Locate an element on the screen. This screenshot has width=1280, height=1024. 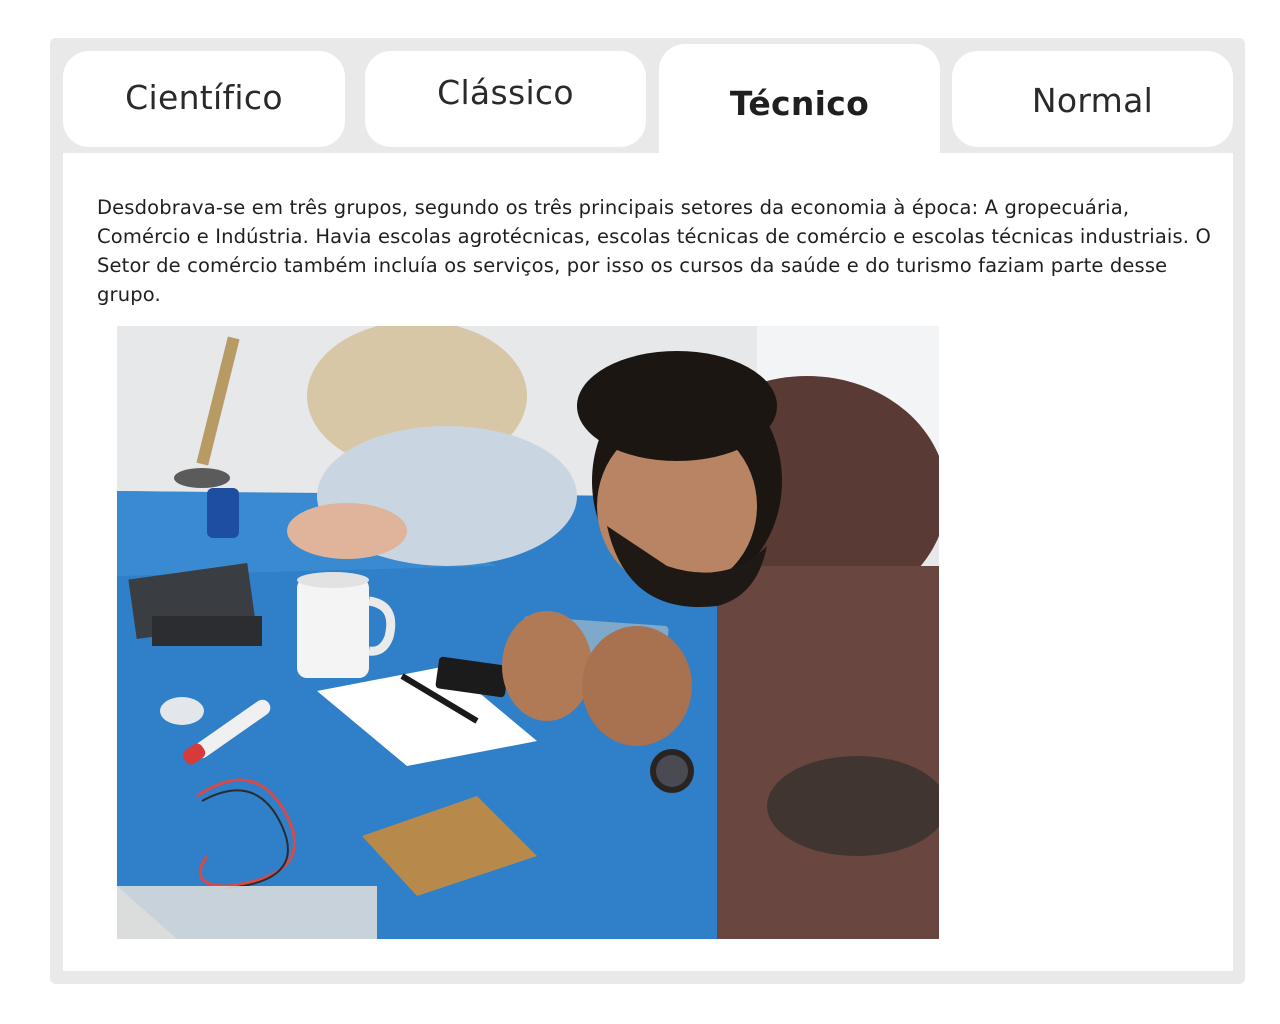
tab-tecnico: Técnico is located at coordinates (799, 100).